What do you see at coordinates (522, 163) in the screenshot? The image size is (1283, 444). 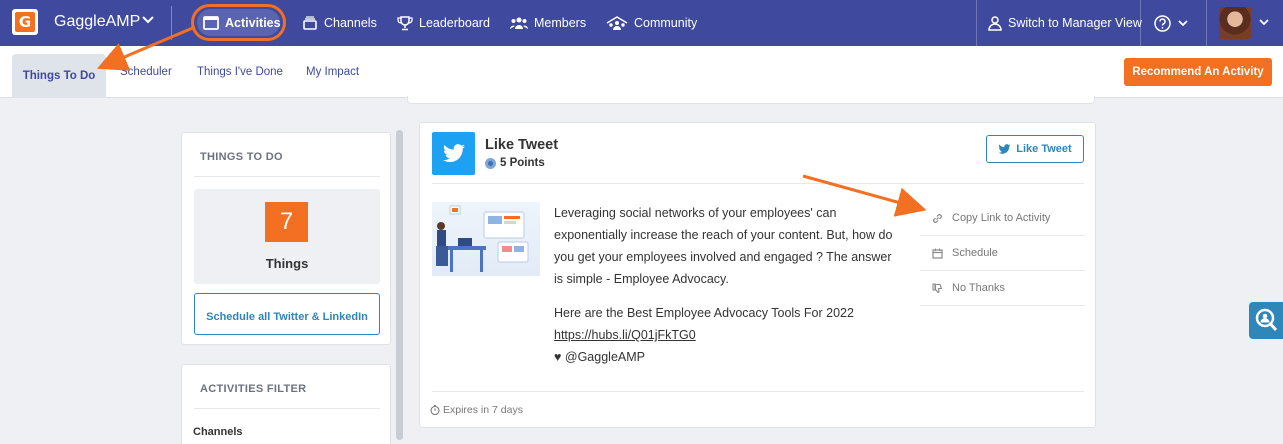 I see `points-label: 5 Points` at bounding box center [522, 163].